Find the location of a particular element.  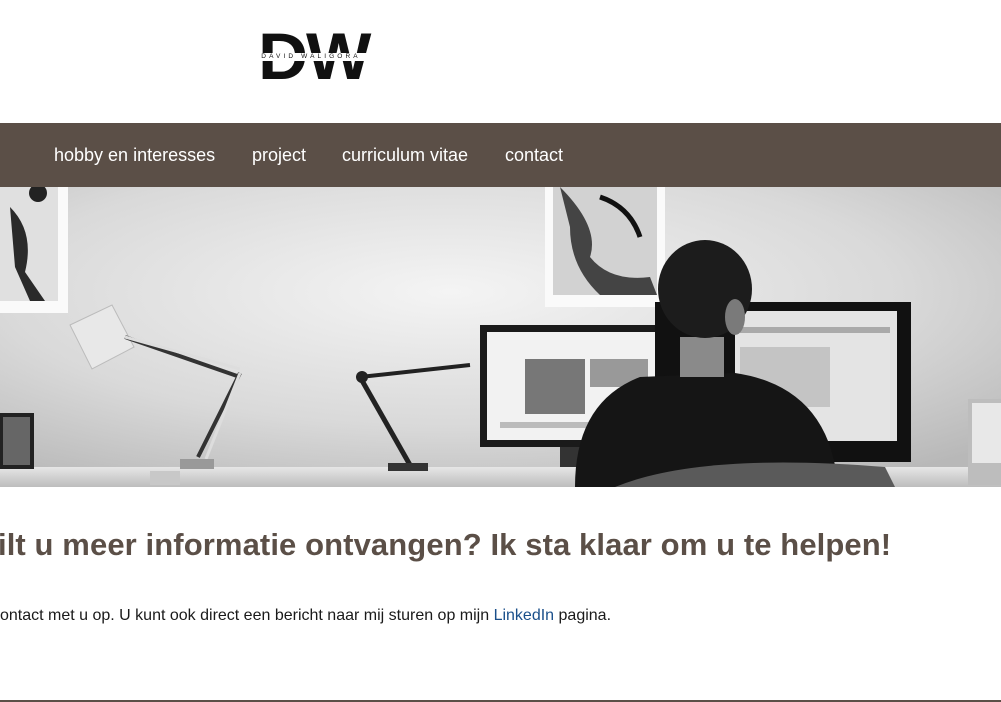

nav-item-contact: contact is located at coordinates (534, 155).